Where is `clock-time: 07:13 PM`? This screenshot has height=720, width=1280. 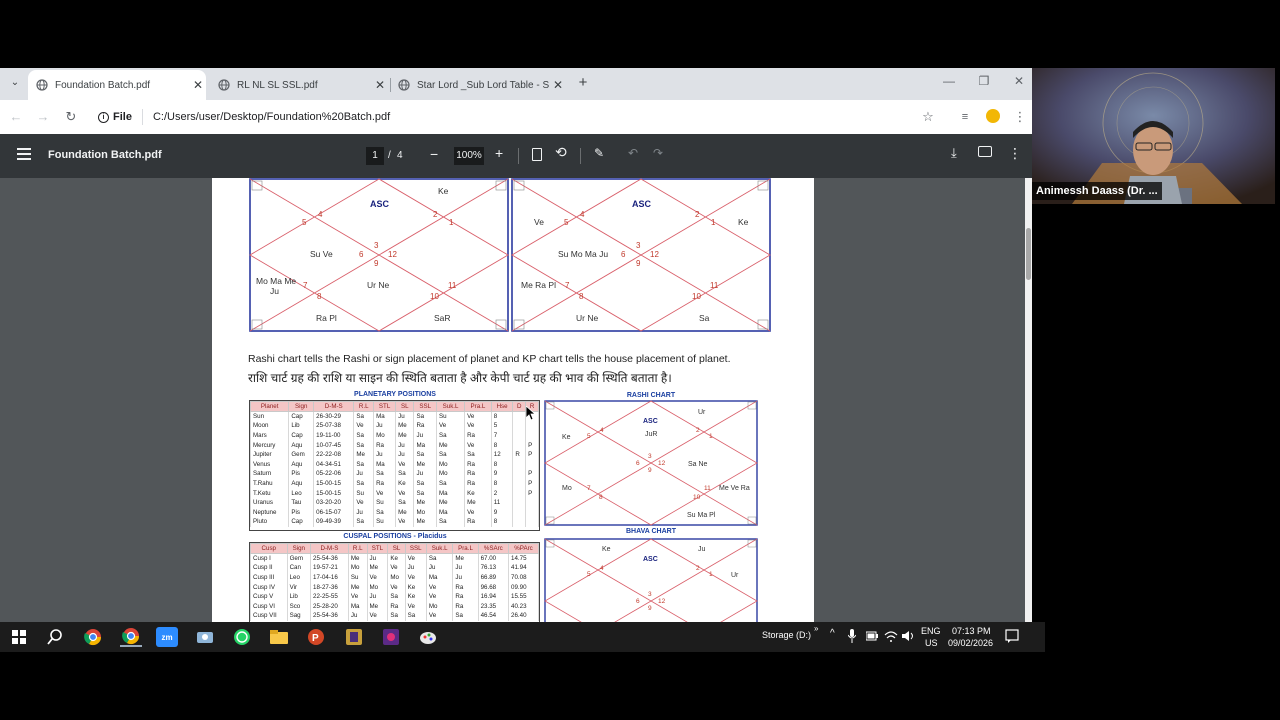 clock-time: 07:13 PM is located at coordinates (971, 631).